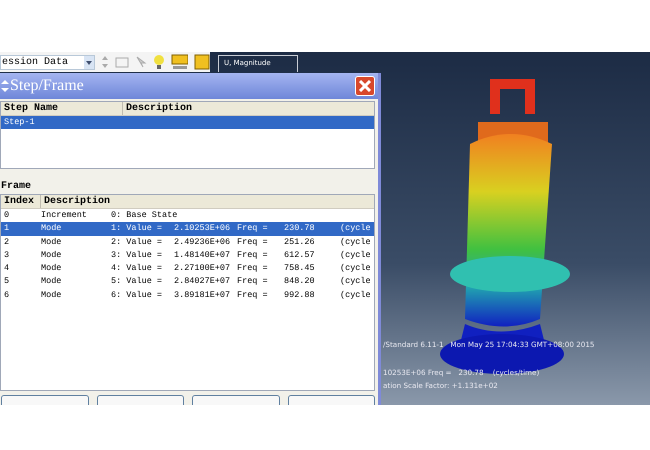 This screenshot has height=450, width=650. What do you see at coordinates (21, 201) in the screenshot?
I see `column-header: Index` at bounding box center [21, 201].